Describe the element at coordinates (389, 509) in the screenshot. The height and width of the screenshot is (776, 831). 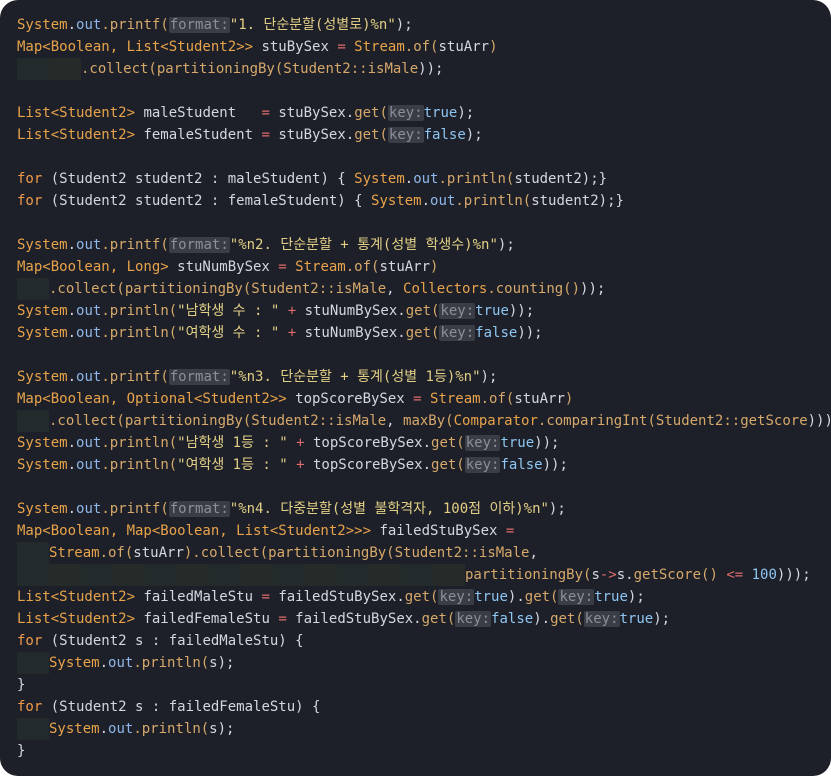
I see `code-token: "%n4. 다중분할(성별 불학격자, 100점 이하)%n"` at that location.